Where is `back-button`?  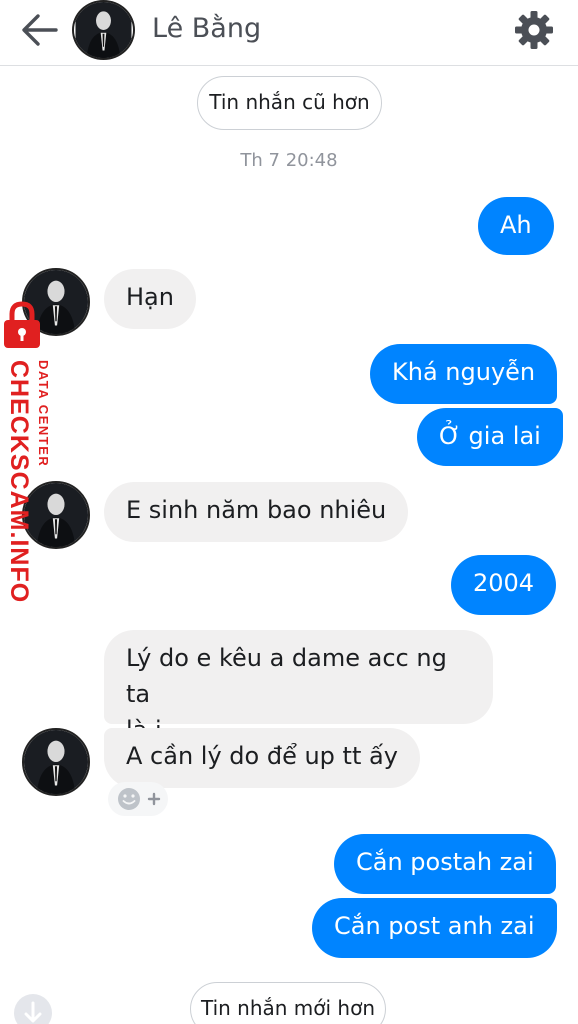 back-button is located at coordinates (40, 30).